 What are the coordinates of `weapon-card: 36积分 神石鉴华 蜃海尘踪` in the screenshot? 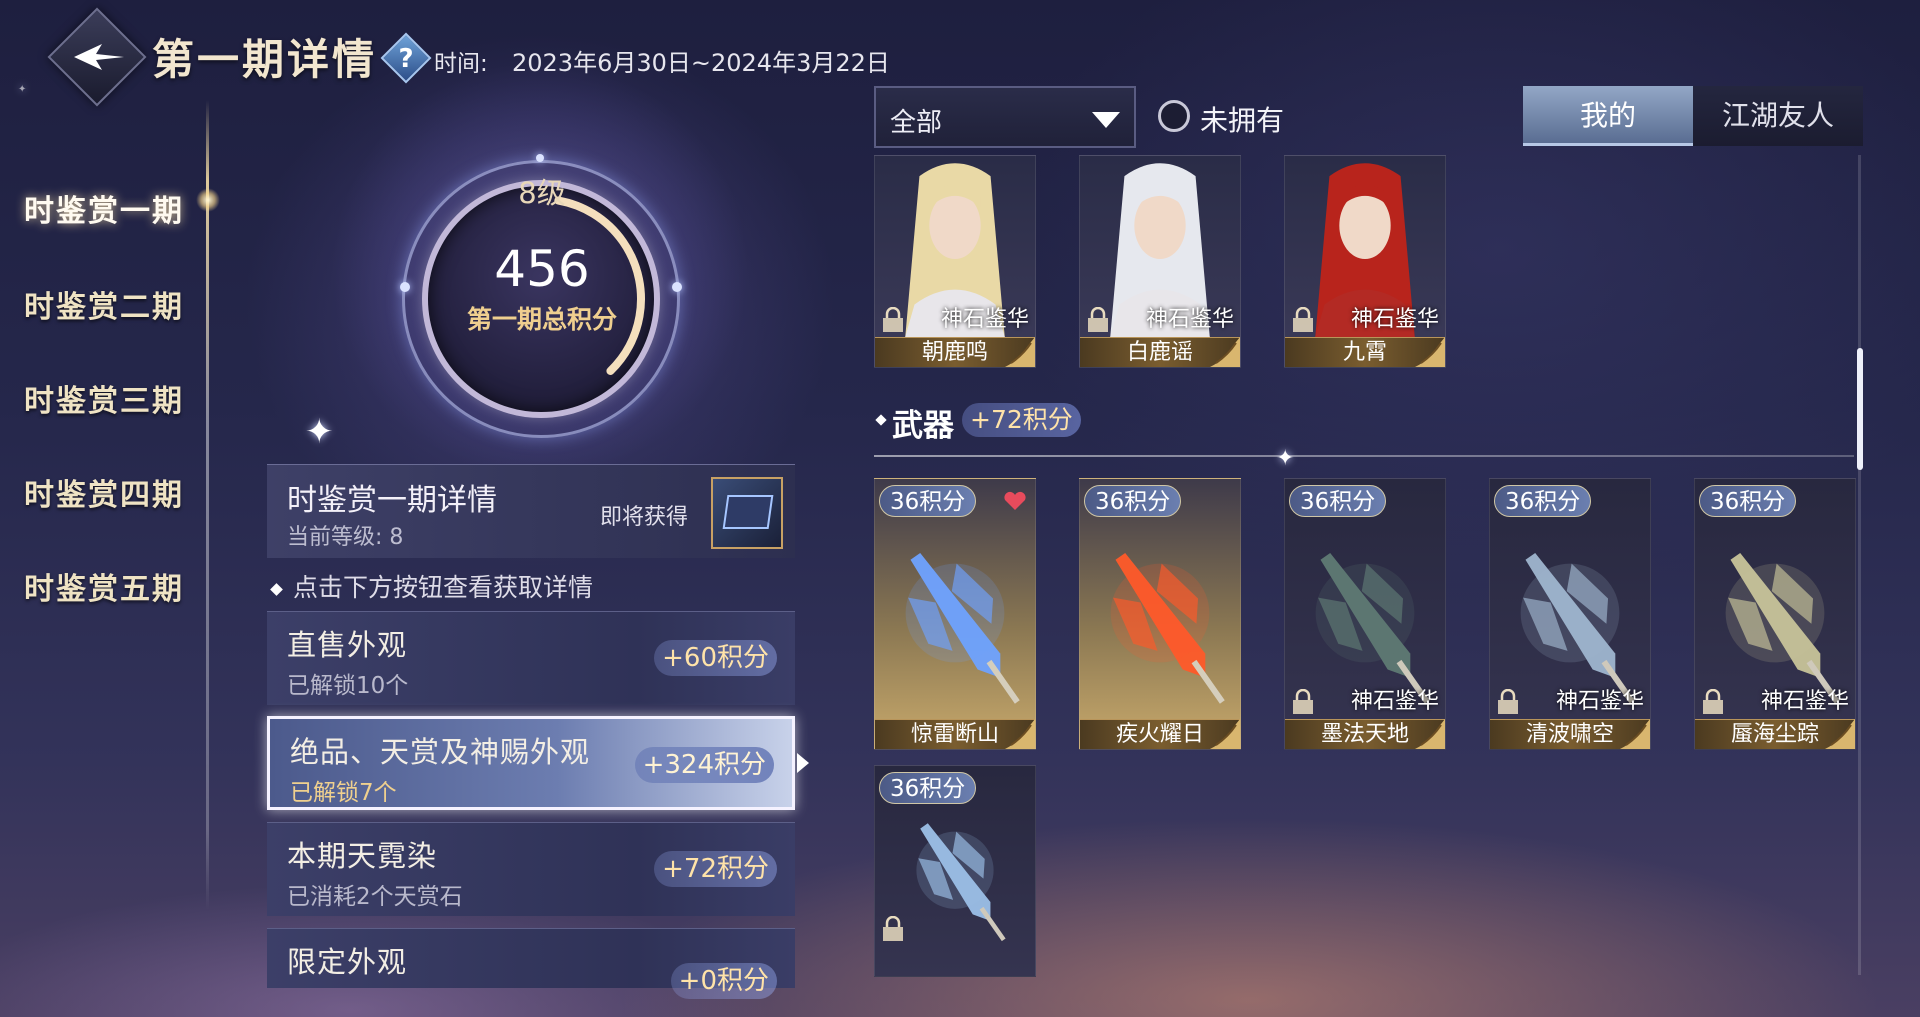 It's located at (1775, 614).